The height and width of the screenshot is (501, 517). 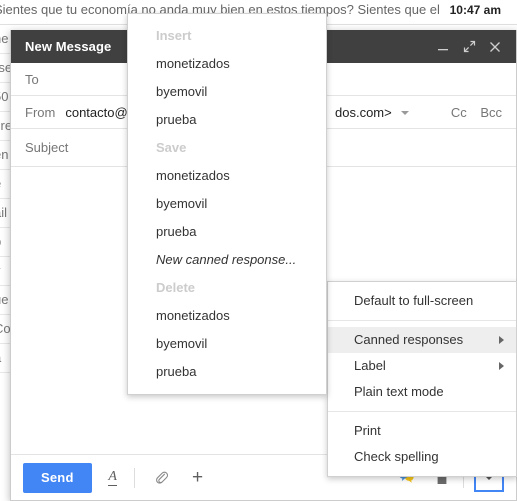 What do you see at coordinates (396, 456) in the screenshot?
I see `menu-item-label: Check spelling` at bounding box center [396, 456].